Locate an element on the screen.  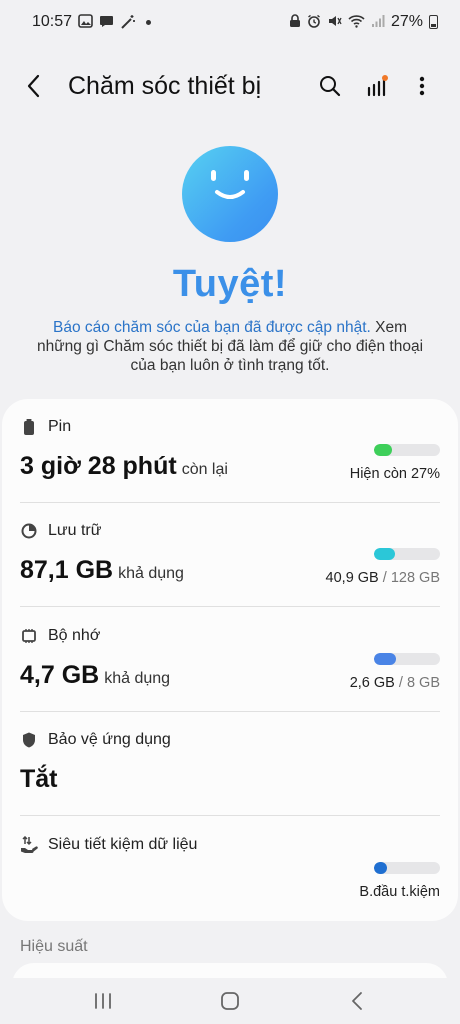
storage-total: / 128 GB is located at coordinates (409, 578).